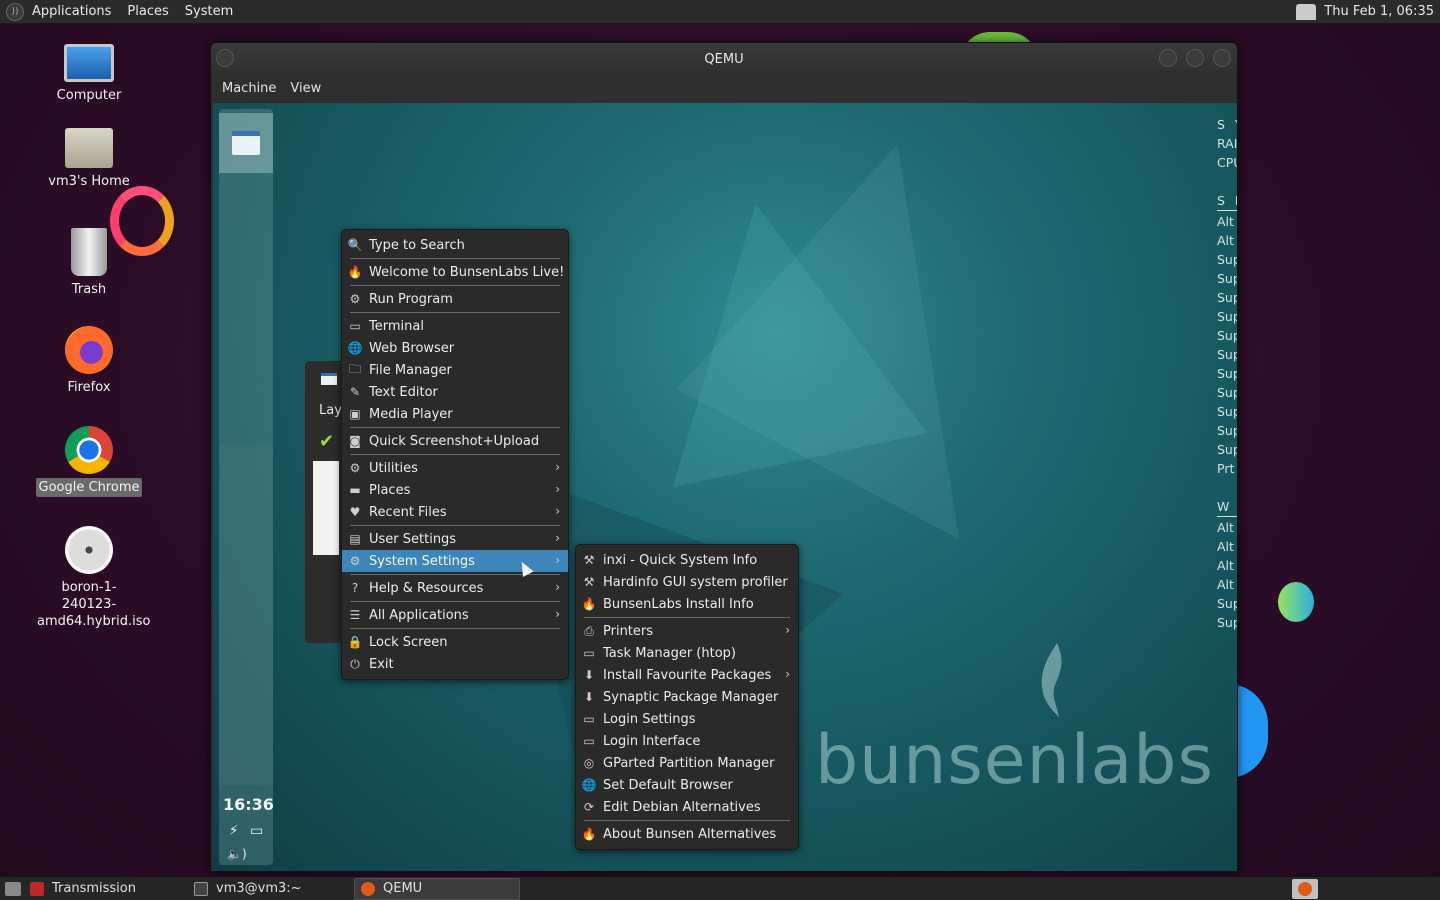 The image size is (1440, 900). I want to click on menu-item-welcome-to-bunsenlabs-live: 🔥 Welcome to BunsenLabs Live!, so click(455, 272).